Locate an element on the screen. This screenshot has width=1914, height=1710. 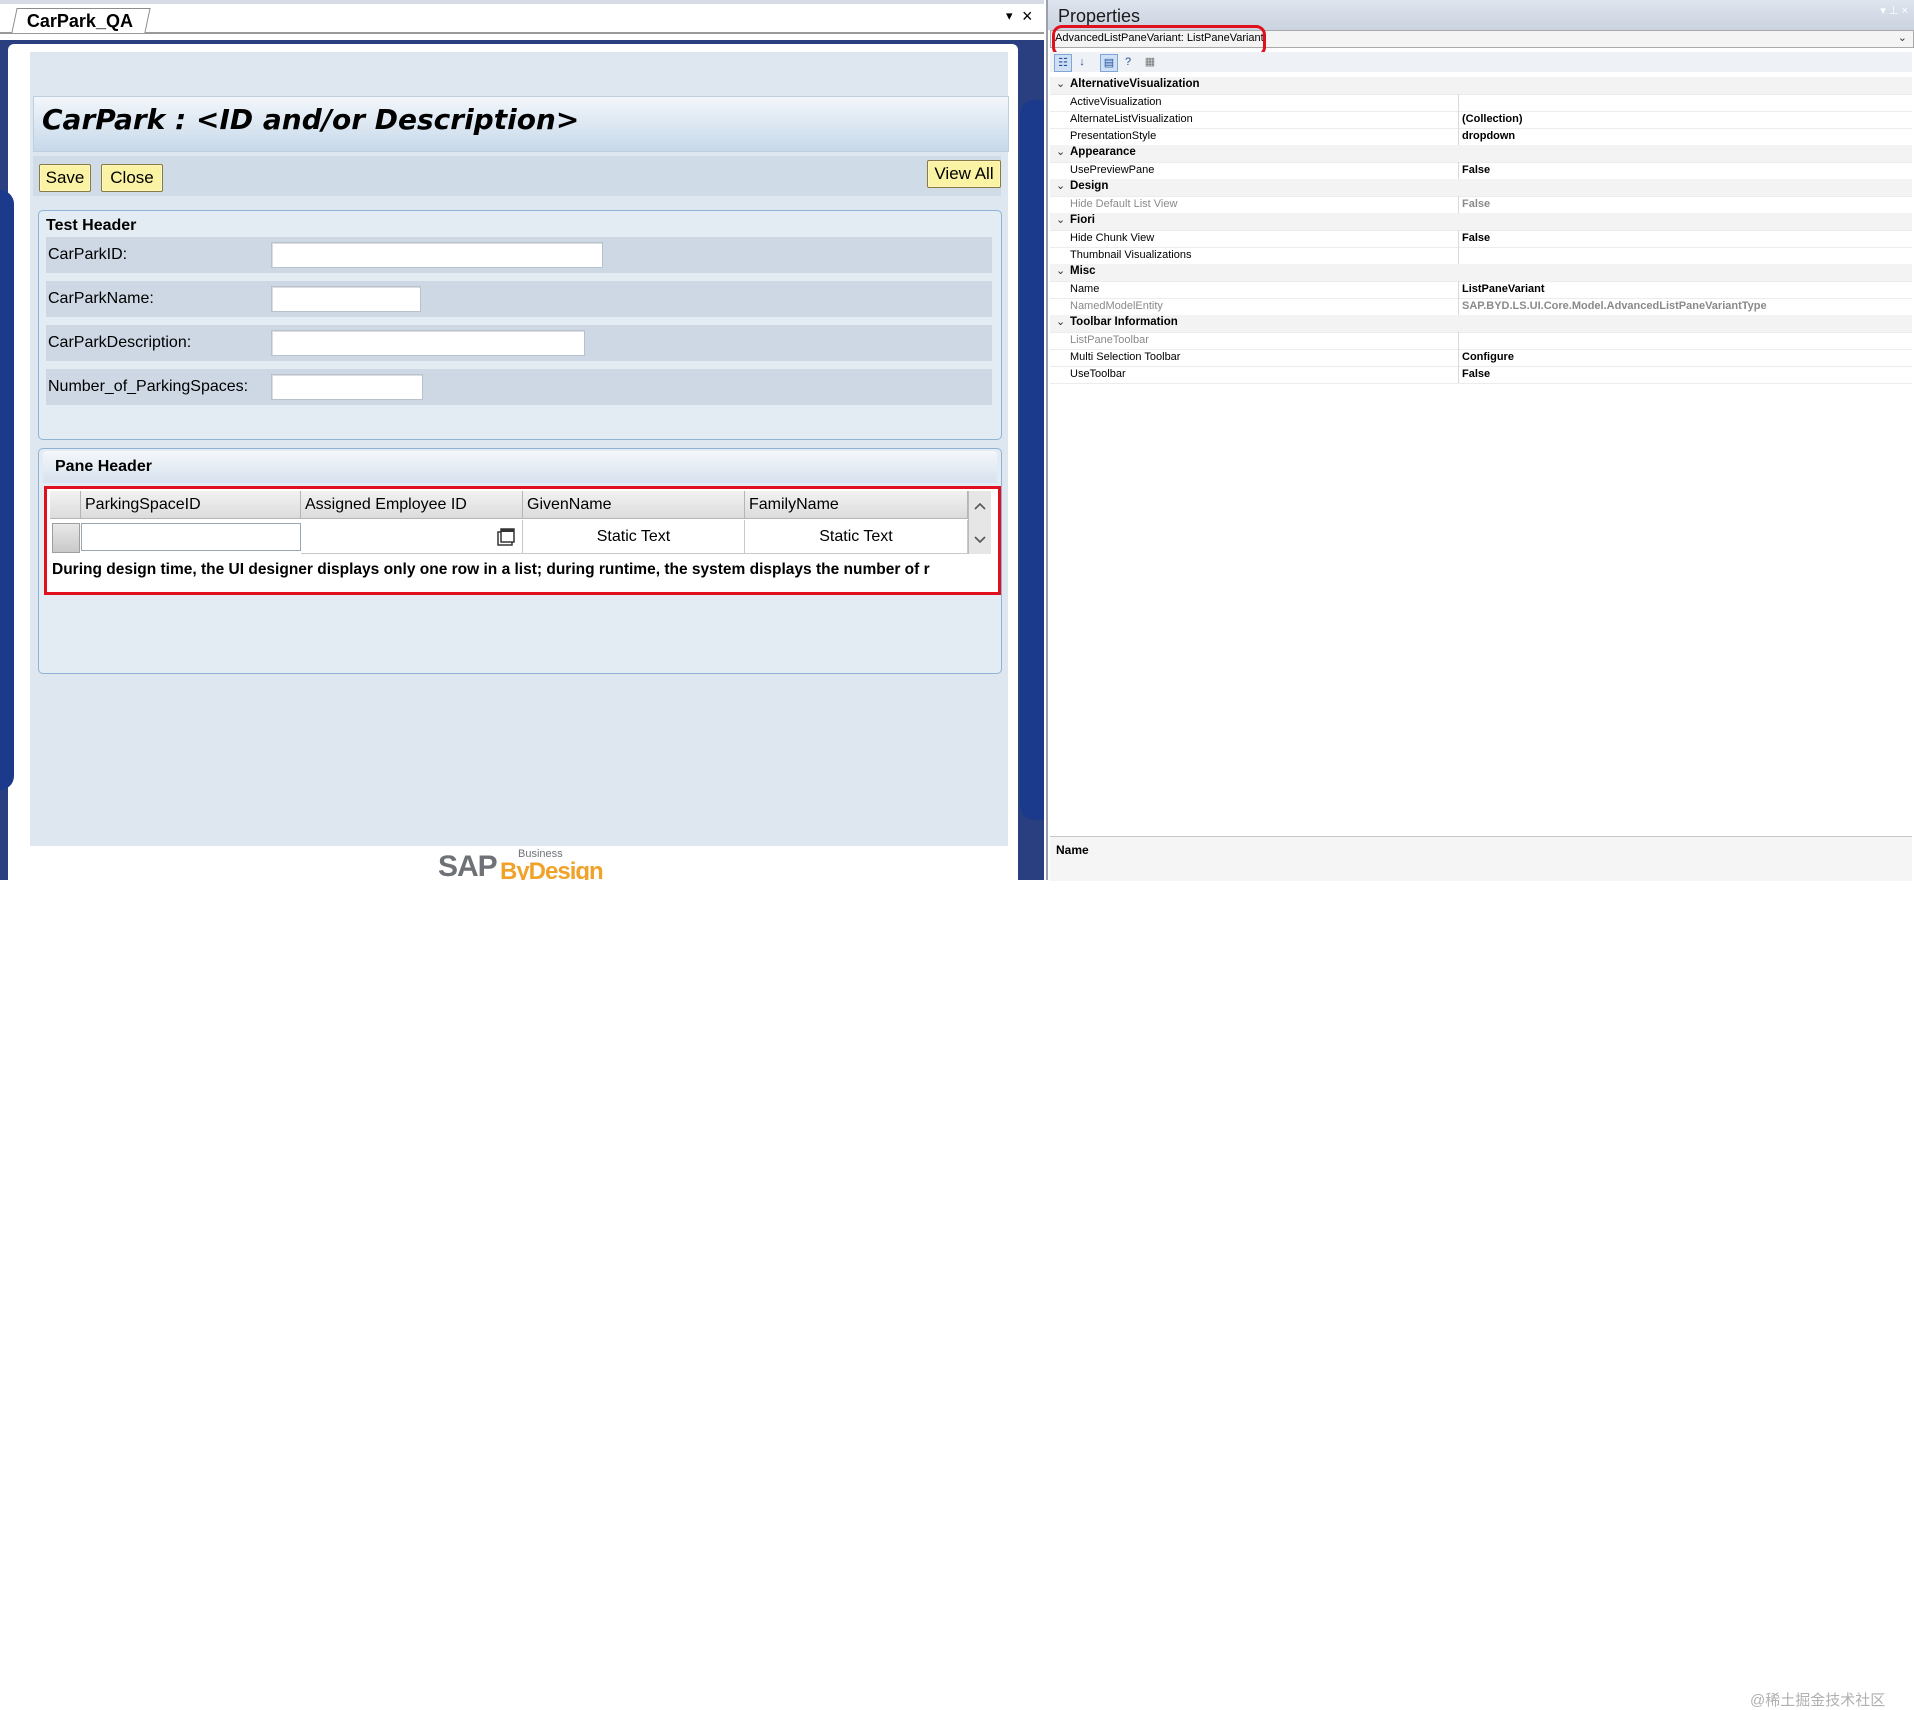
category-label: Toolbar Information is located at coordinates (1124, 322).